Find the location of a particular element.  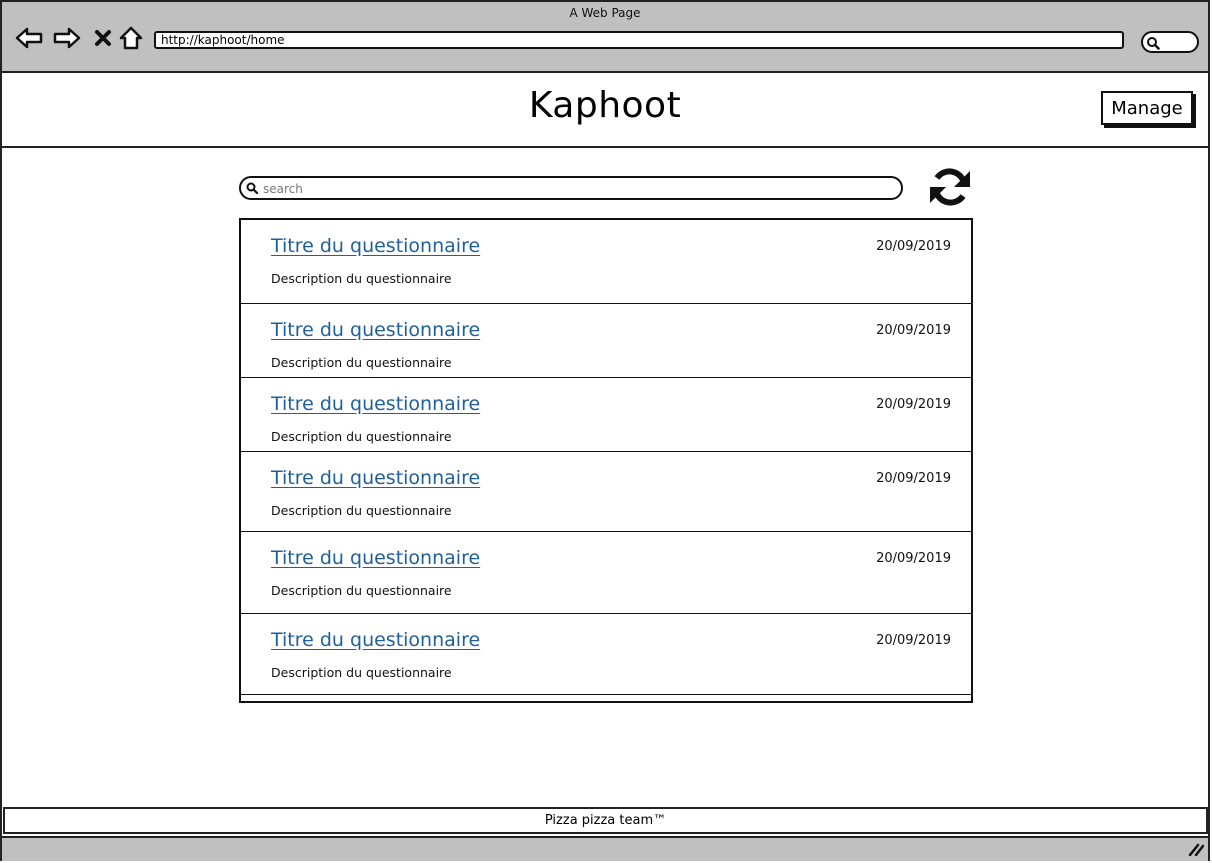

search-field is located at coordinates (571, 188).